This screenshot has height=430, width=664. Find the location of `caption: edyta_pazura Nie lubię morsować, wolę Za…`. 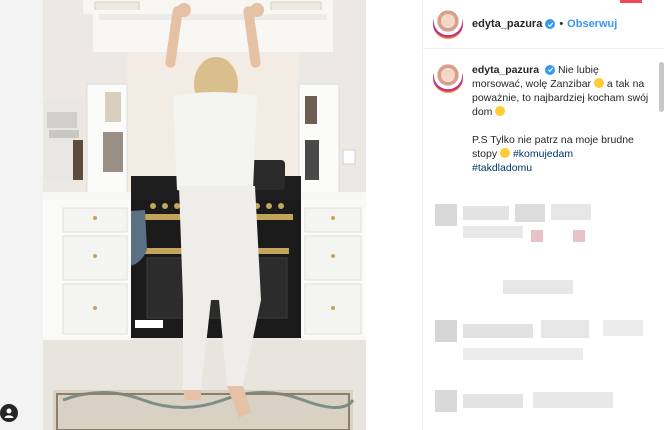

caption: edyta_pazura Nie lubię morsować, wolę Za… is located at coordinates (543, 112).